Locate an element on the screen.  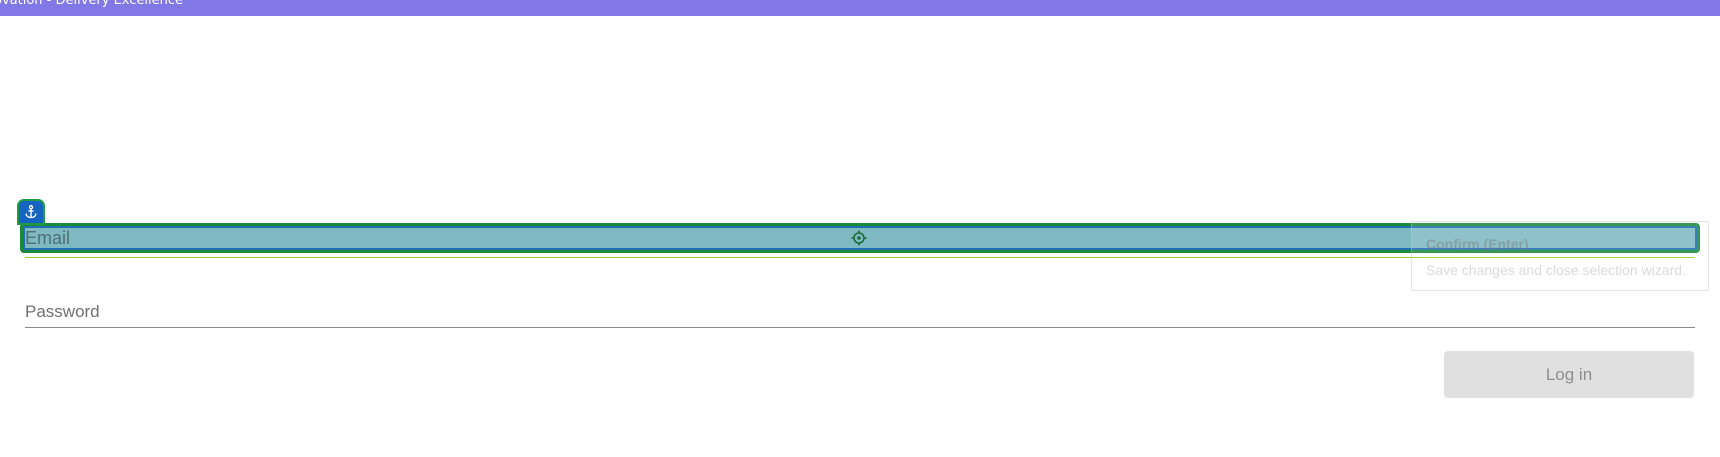
top-bar: ovation - Delivery Excellence is located at coordinates (860, 8).